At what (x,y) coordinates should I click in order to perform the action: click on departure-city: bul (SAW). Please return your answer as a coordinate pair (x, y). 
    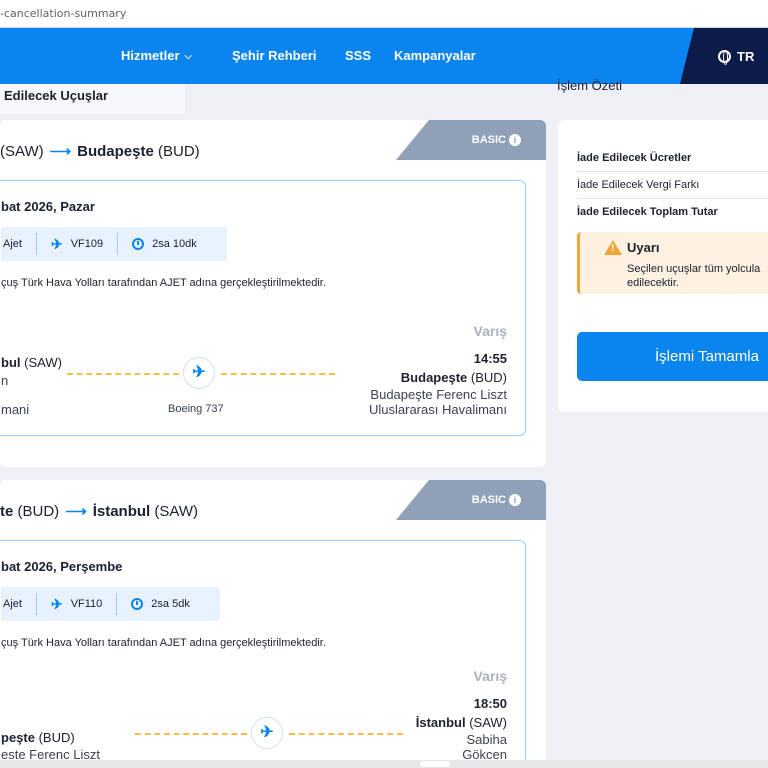
    Looking at the image, I should click on (31, 362).